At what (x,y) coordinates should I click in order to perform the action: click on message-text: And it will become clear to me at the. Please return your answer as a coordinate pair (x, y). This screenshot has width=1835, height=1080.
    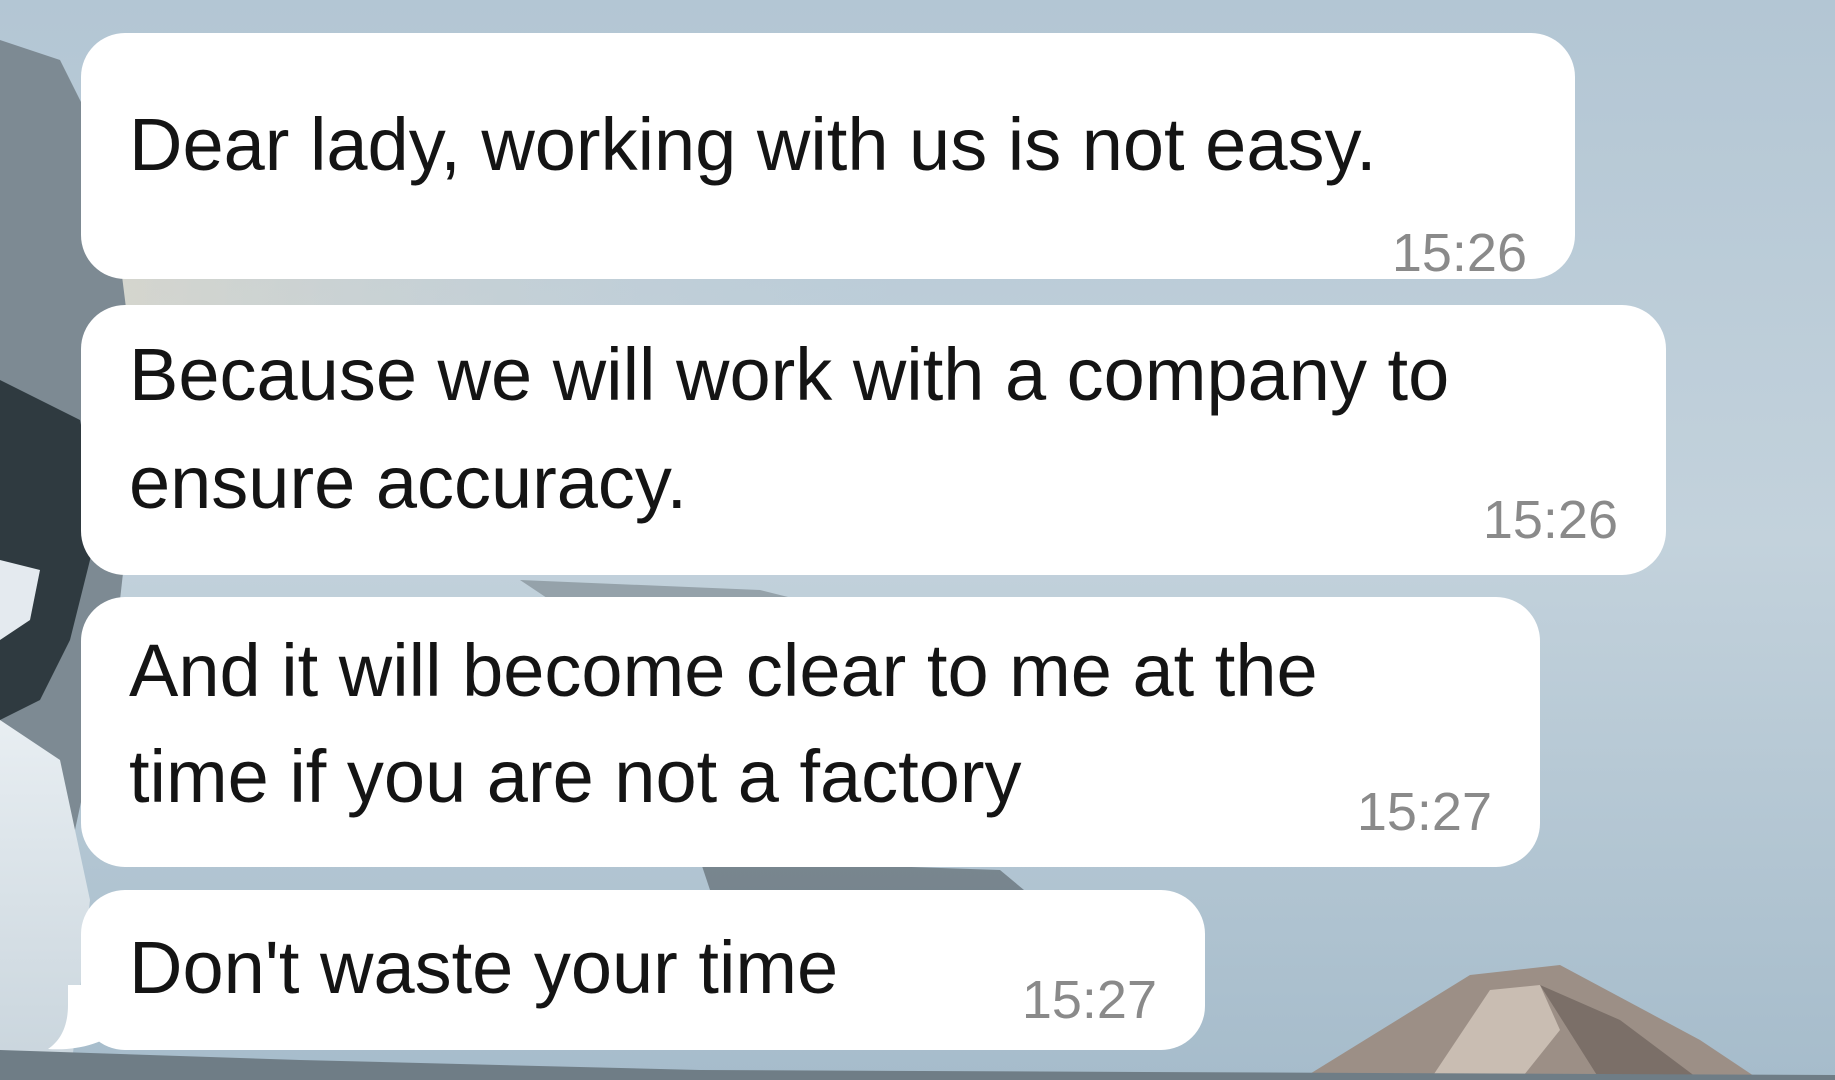
    Looking at the image, I should click on (723, 670).